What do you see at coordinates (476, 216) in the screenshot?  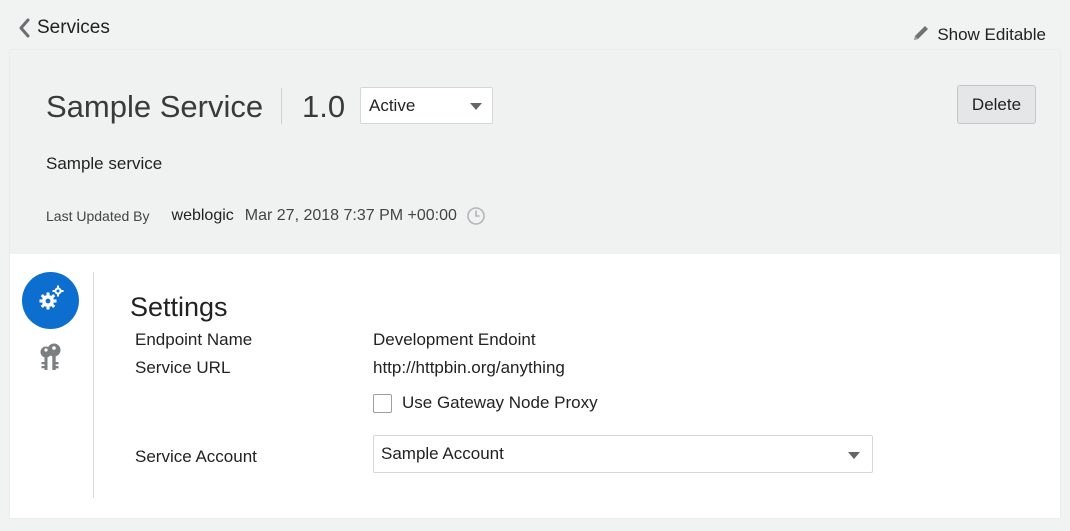 I see `clock-icon` at bounding box center [476, 216].